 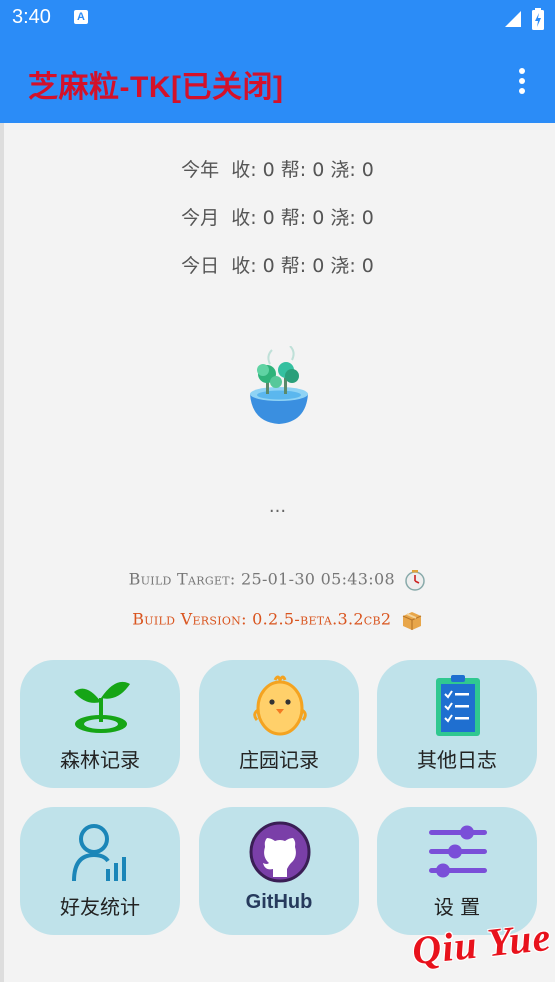 I want to click on farm-log-button: 庄园记录, so click(x=279, y=724).